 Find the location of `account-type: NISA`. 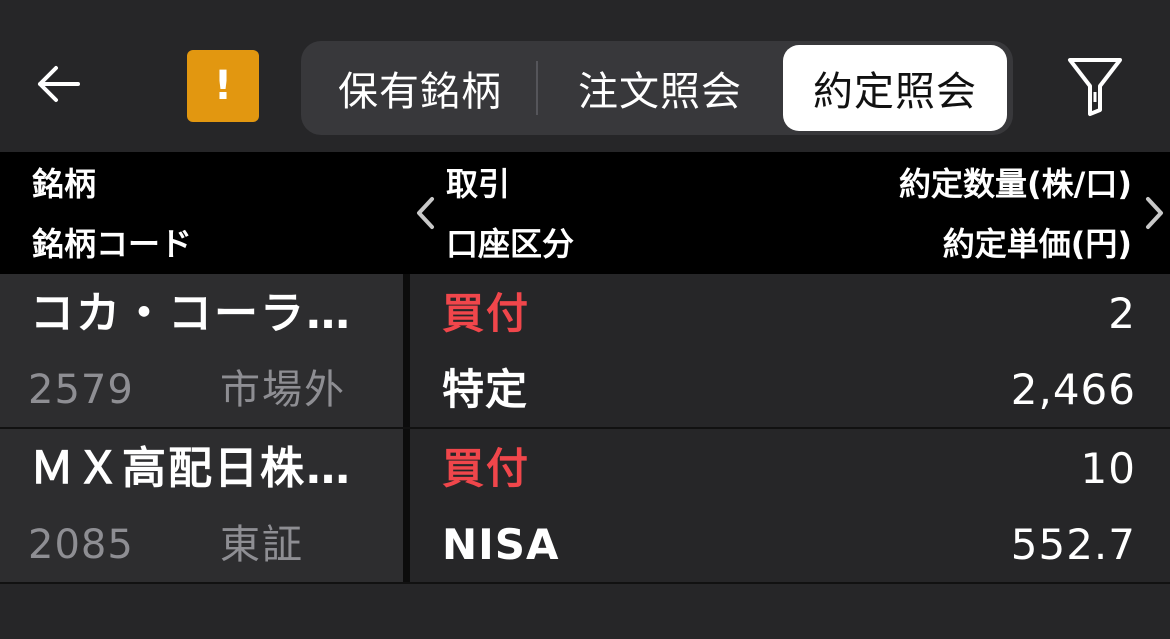

account-type: NISA is located at coordinates (501, 544).